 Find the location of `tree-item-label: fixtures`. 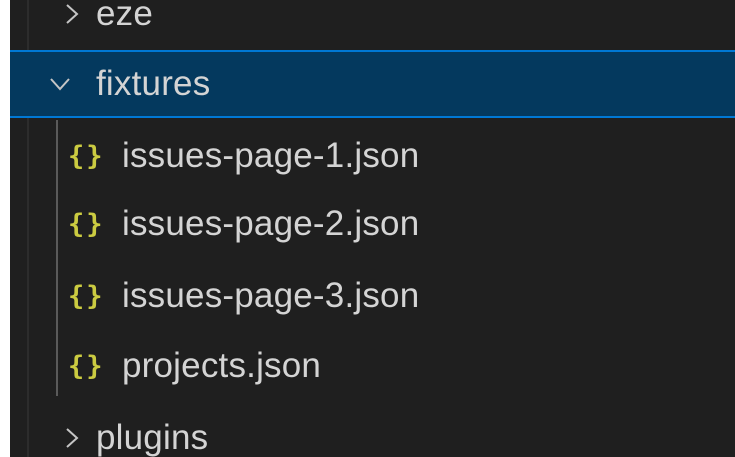

tree-item-label: fixtures is located at coordinates (153, 83).